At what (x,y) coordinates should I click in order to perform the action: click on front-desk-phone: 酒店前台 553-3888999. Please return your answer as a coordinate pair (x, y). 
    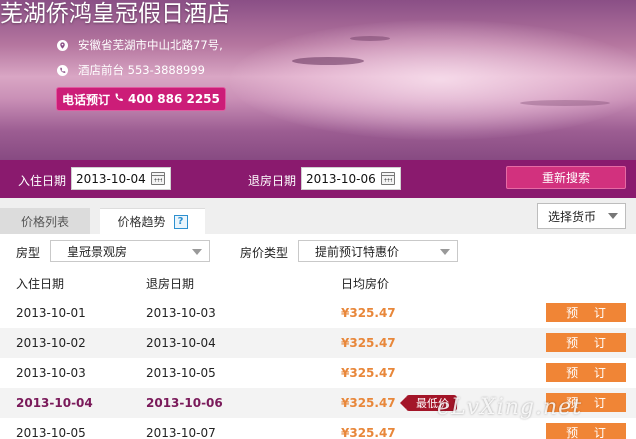
    Looking at the image, I should click on (141, 70).